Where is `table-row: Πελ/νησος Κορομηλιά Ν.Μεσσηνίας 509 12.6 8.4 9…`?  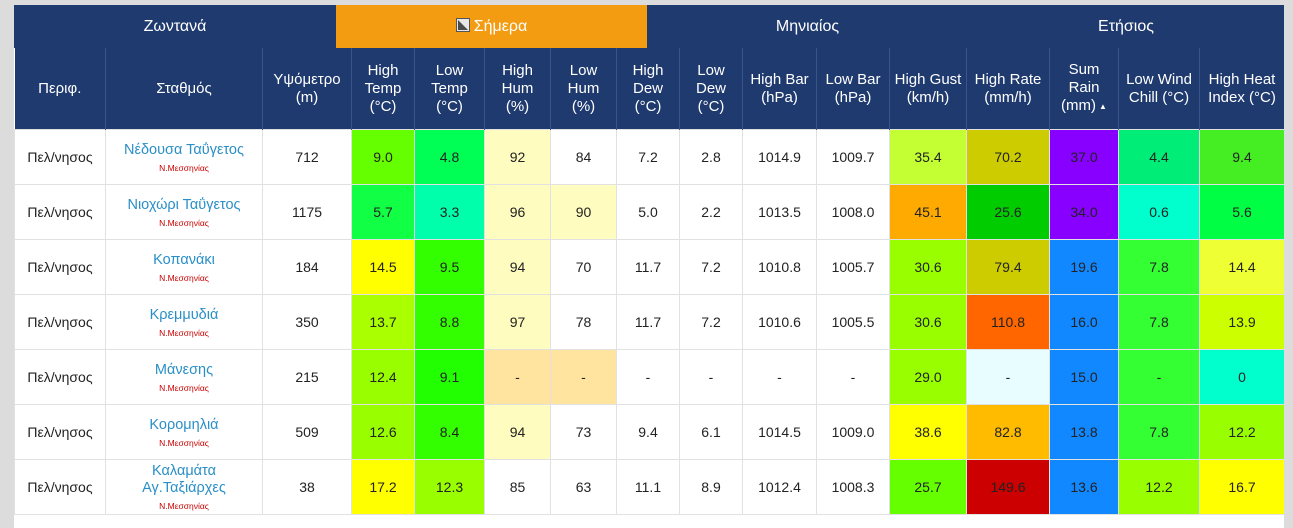 table-row: Πελ/νησος Κορομηλιά Ν.Μεσσηνίας 509 12.6 8.4 9… is located at coordinates (649, 432).